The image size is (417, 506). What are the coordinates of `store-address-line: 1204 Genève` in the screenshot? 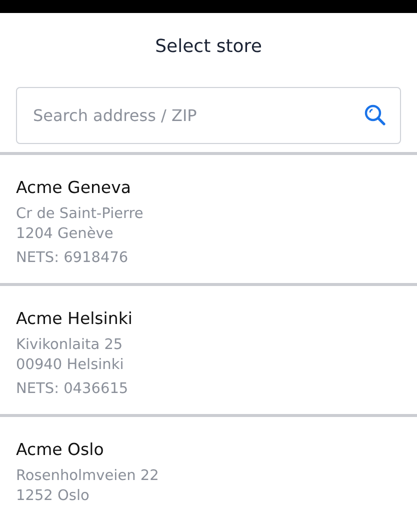 It's located at (65, 234).